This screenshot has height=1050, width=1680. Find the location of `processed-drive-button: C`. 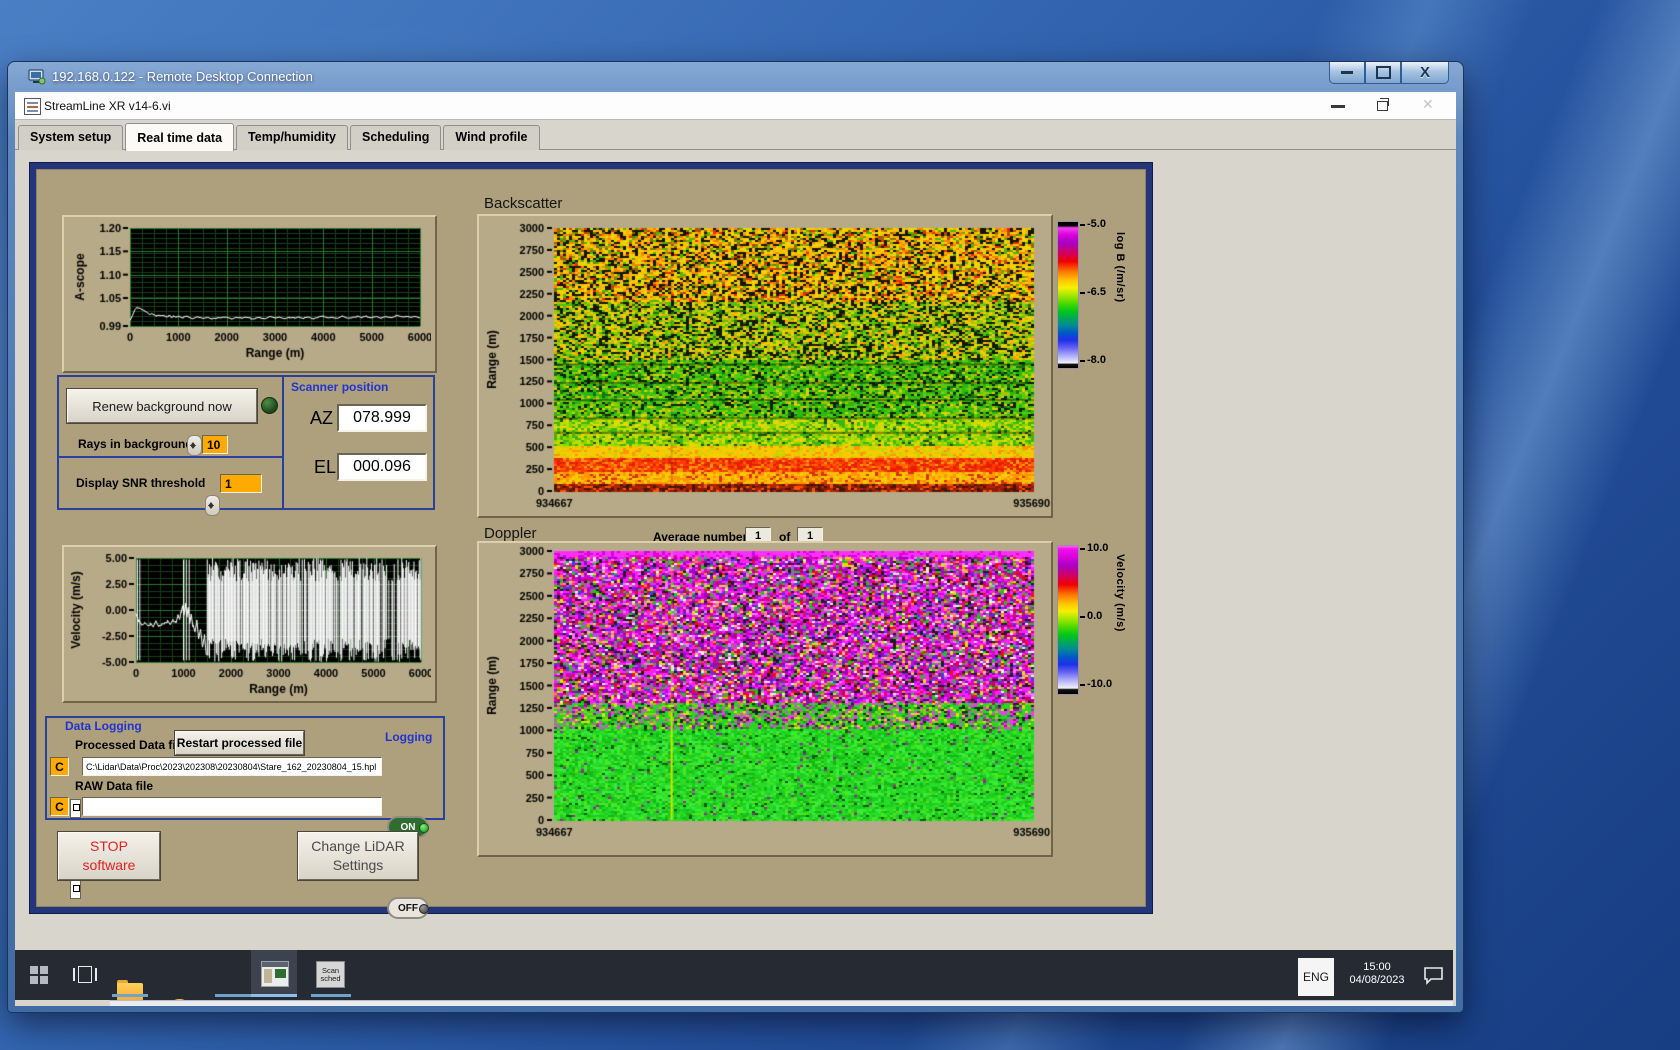

processed-drive-button: C is located at coordinates (59, 766).